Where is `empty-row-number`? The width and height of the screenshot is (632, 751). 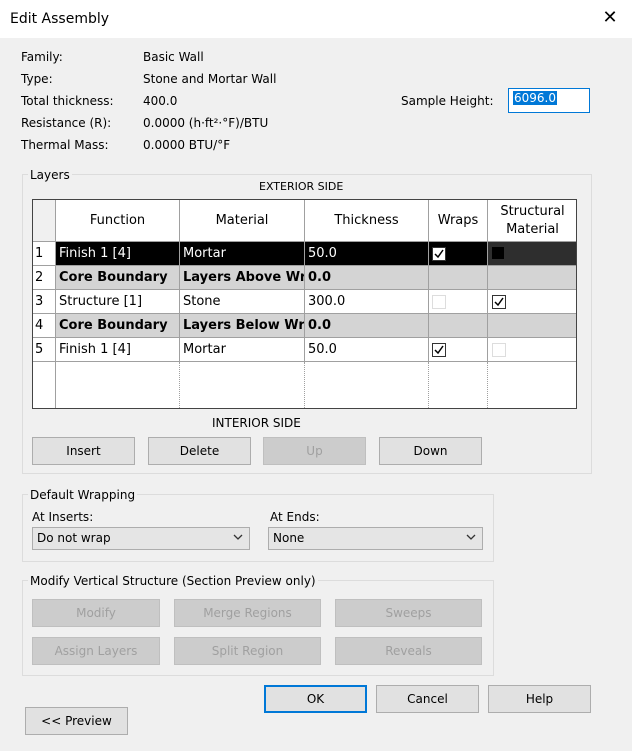 empty-row-number is located at coordinates (44, 385).